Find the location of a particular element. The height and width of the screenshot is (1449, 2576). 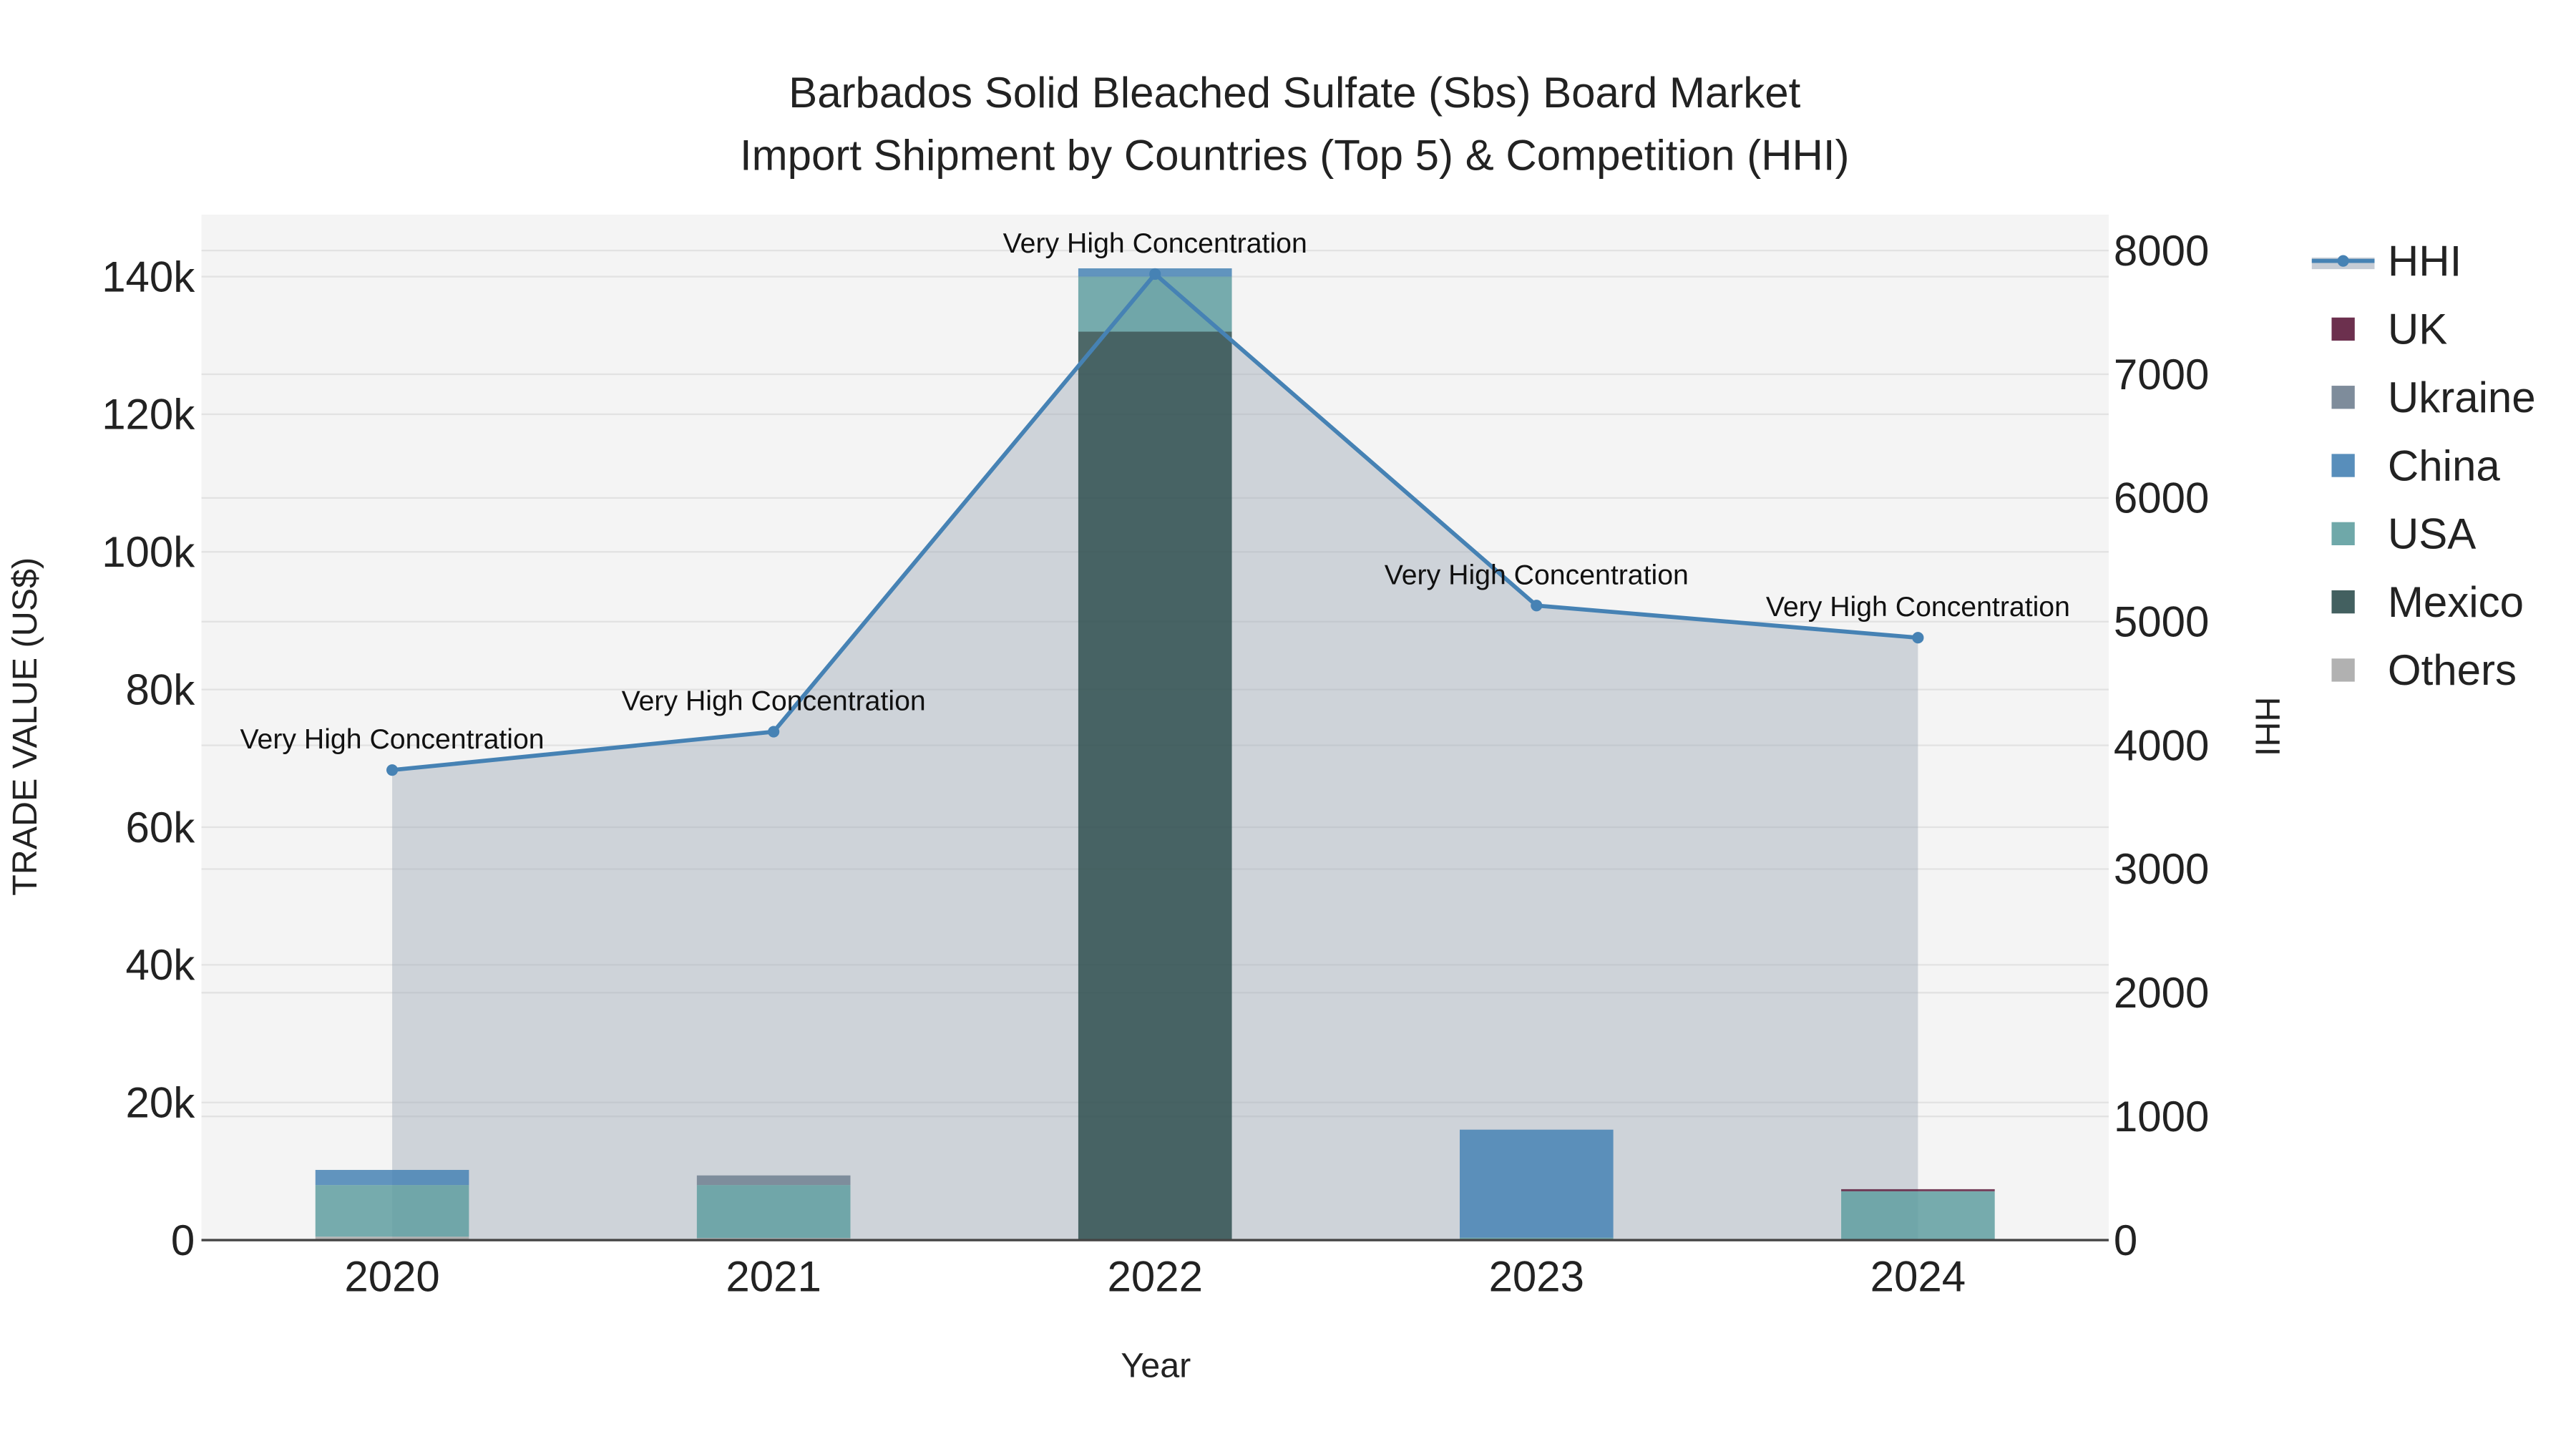

bar-usa-2020 is located at coordinates (392, 1211).